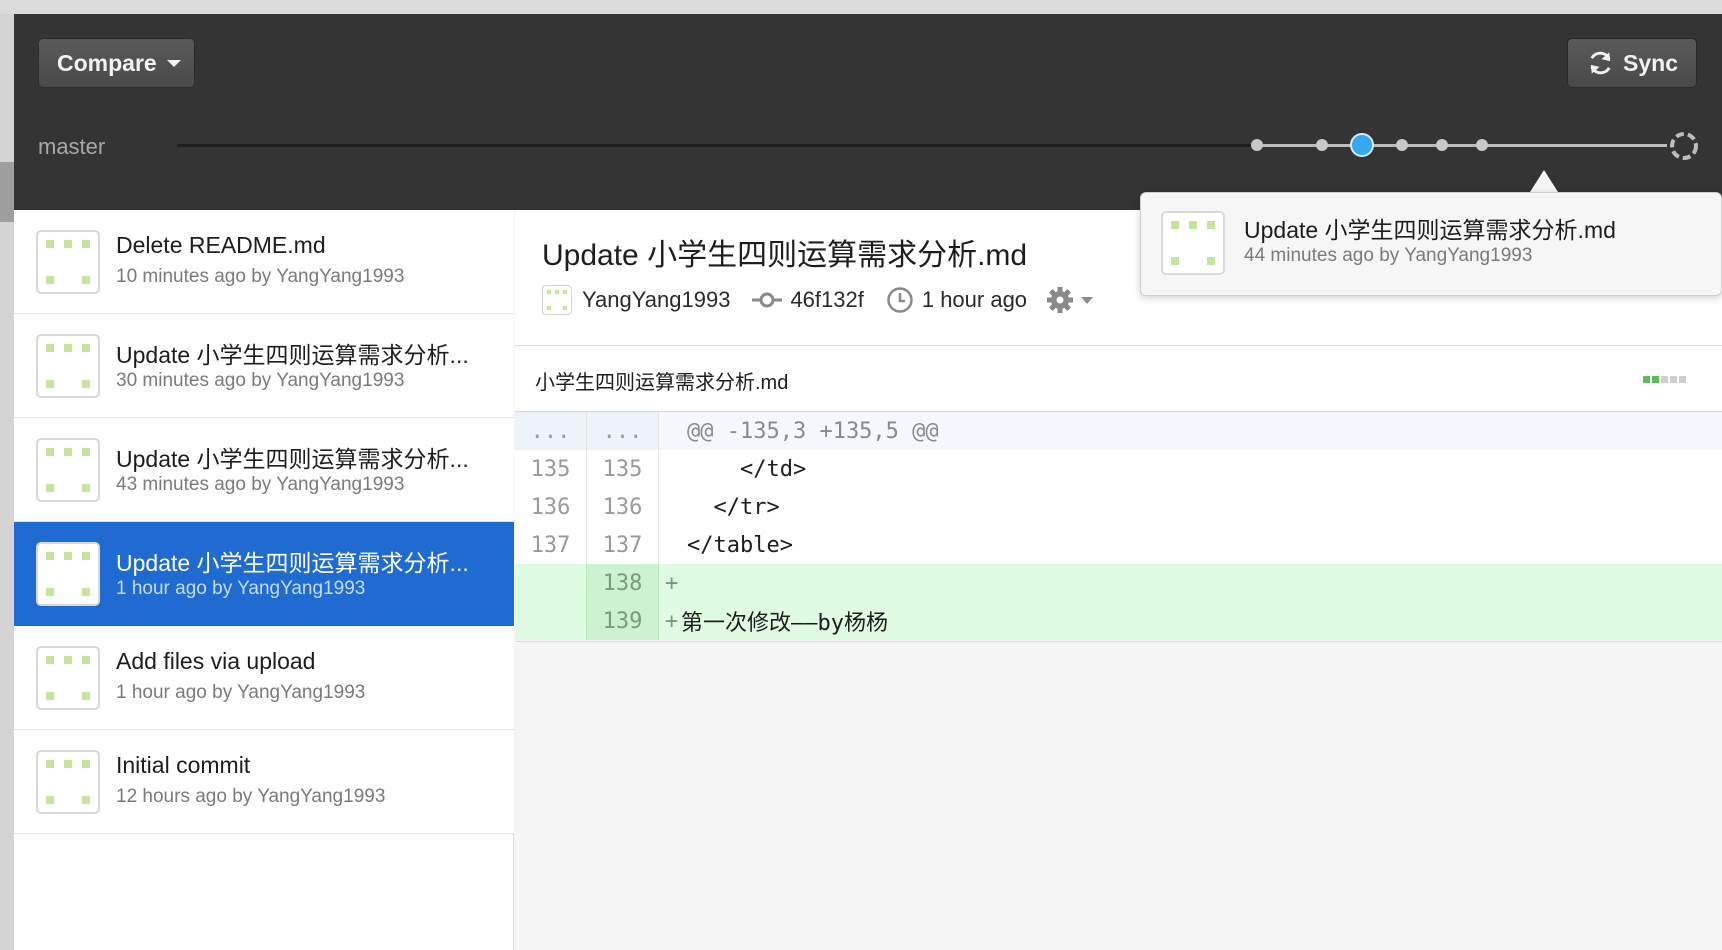 This screenshot has height=950, width=1722. I want to click on commit-detail-title: Update 小学生四则运算需求分析.md, so click(785, 255).